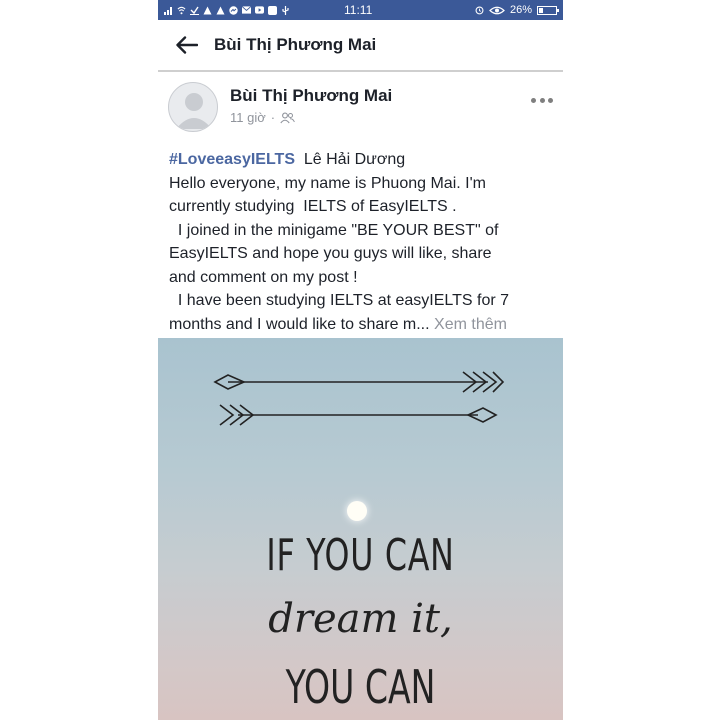  I want to click on status-right: 26%, so click(517, 10).